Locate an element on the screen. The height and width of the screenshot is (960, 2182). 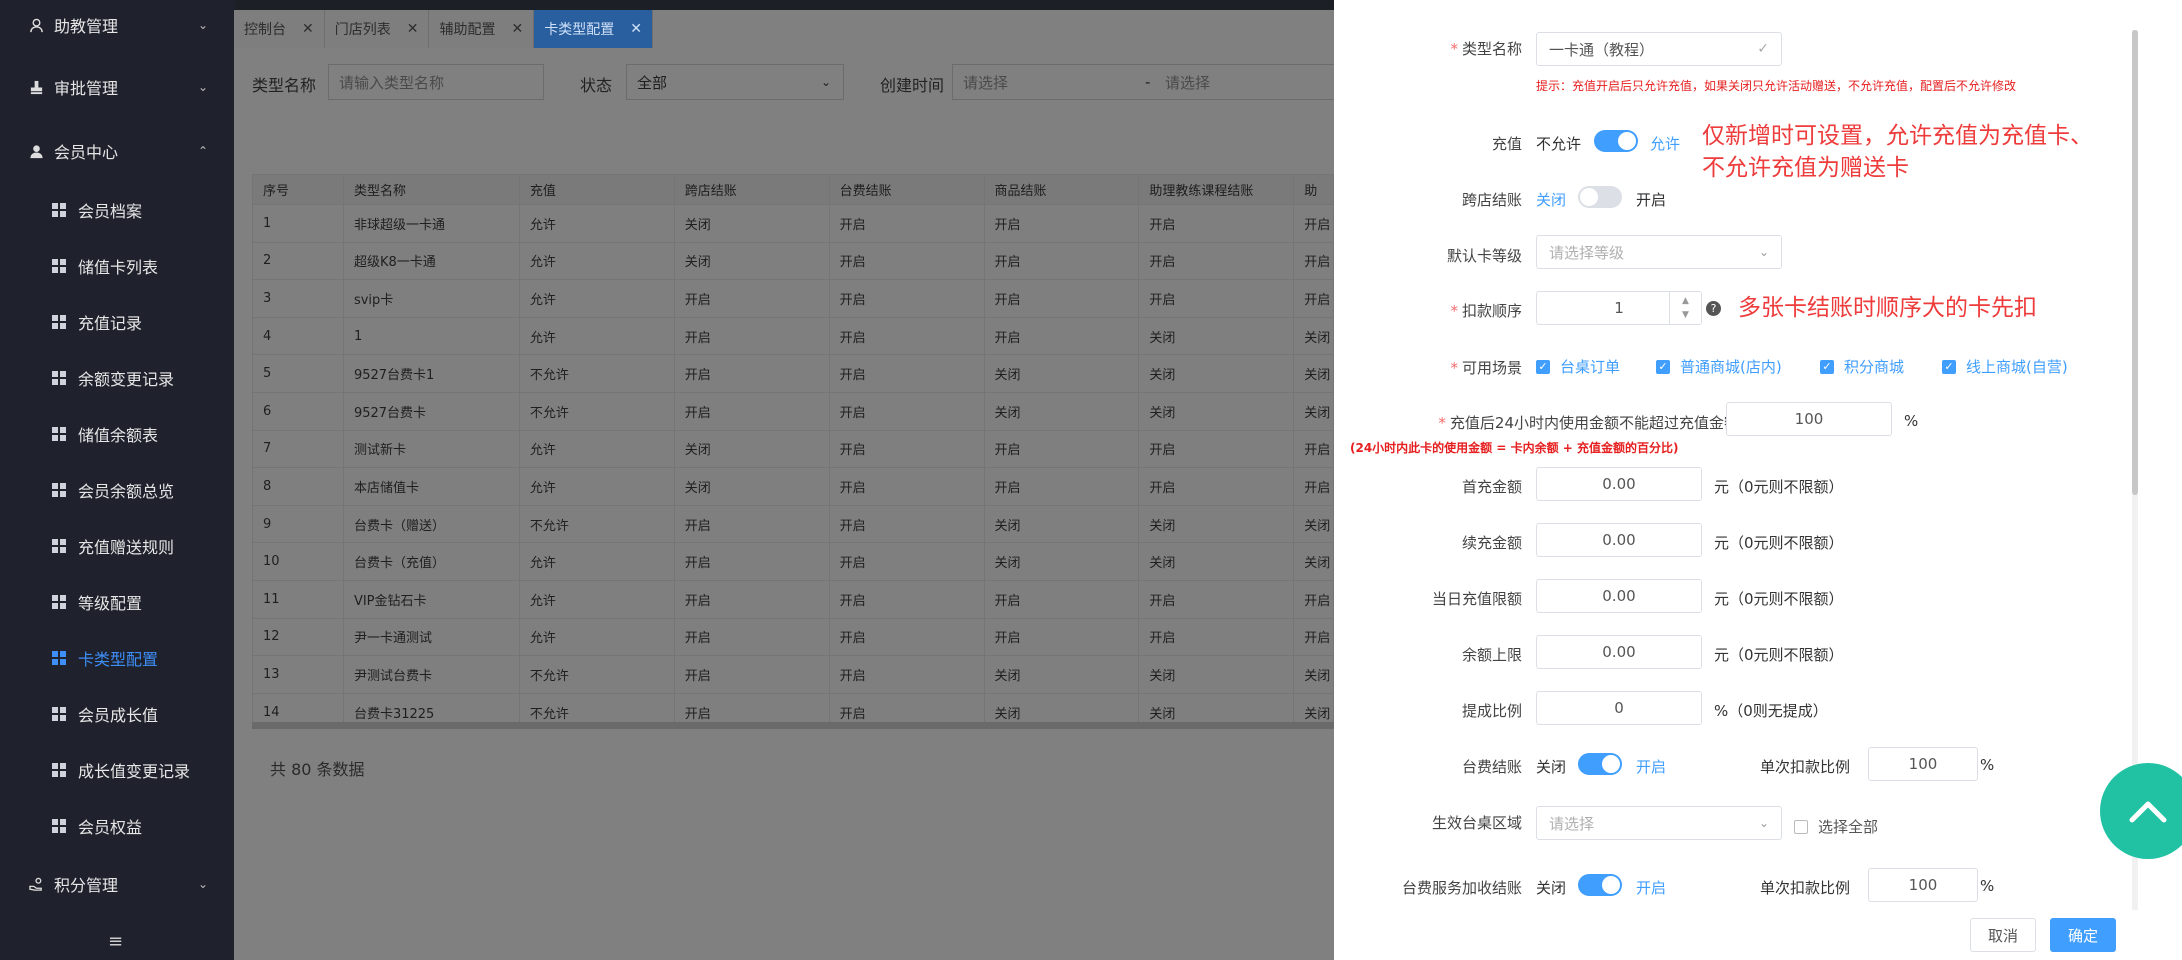
service-fee-ratio-input: 100 is located at coordinates (1923, 885).